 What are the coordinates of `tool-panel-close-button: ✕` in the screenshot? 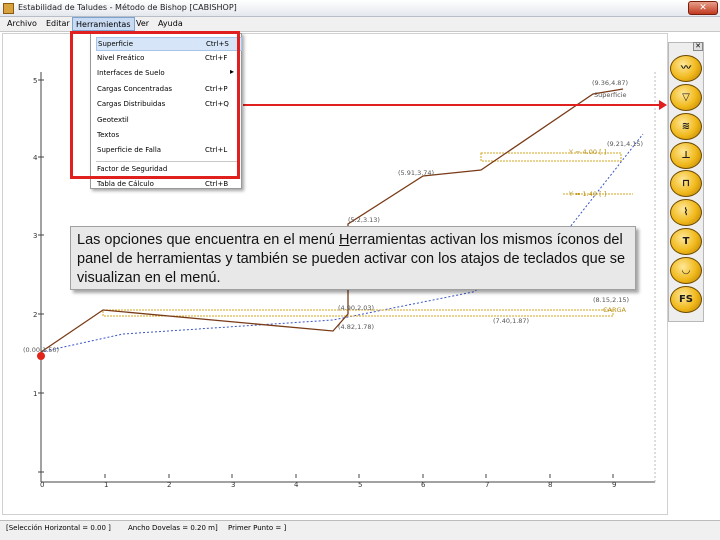 It's located at (698, 46).